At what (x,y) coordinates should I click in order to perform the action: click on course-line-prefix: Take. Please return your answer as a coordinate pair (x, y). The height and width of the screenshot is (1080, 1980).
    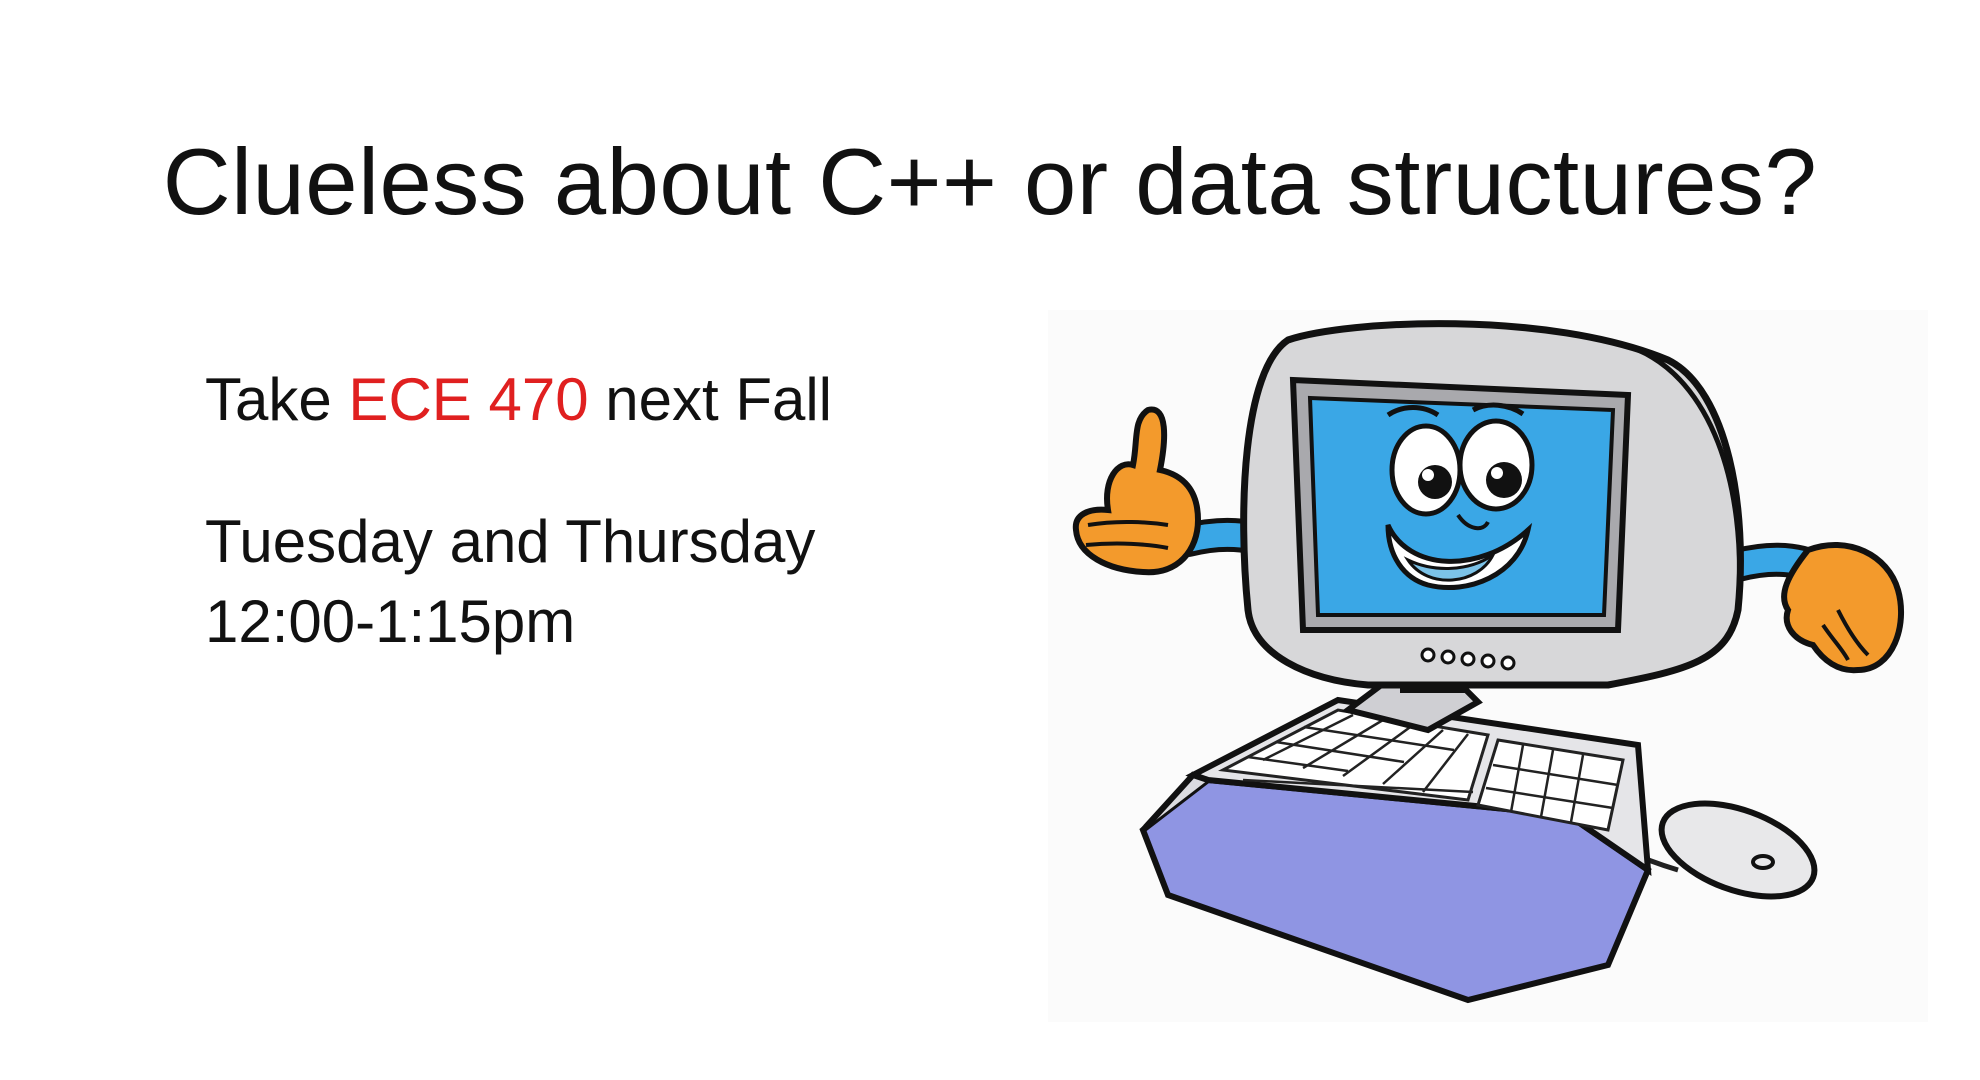
    Looking at the image, I should click on (277, 399).